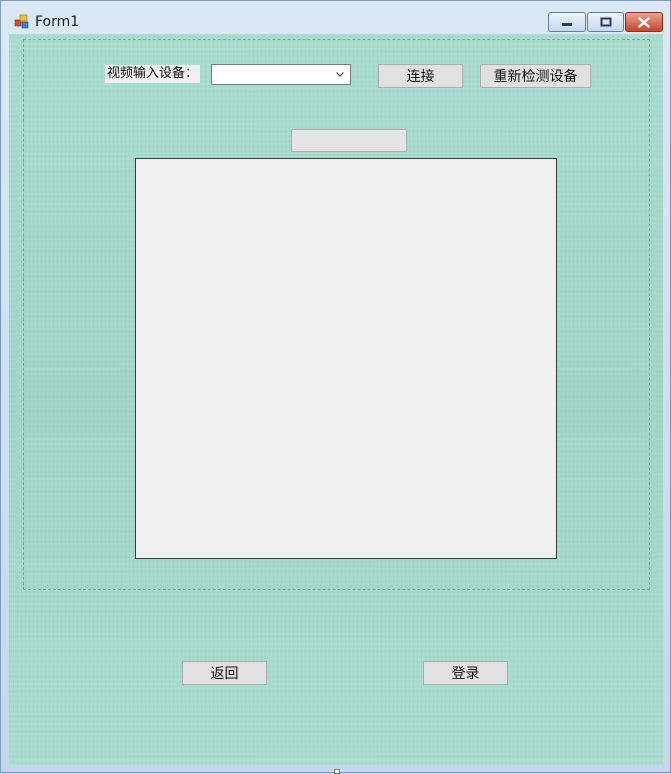 This screenshot has height=774, width=671. I want to click on maximize-icon, so click(605, 22).